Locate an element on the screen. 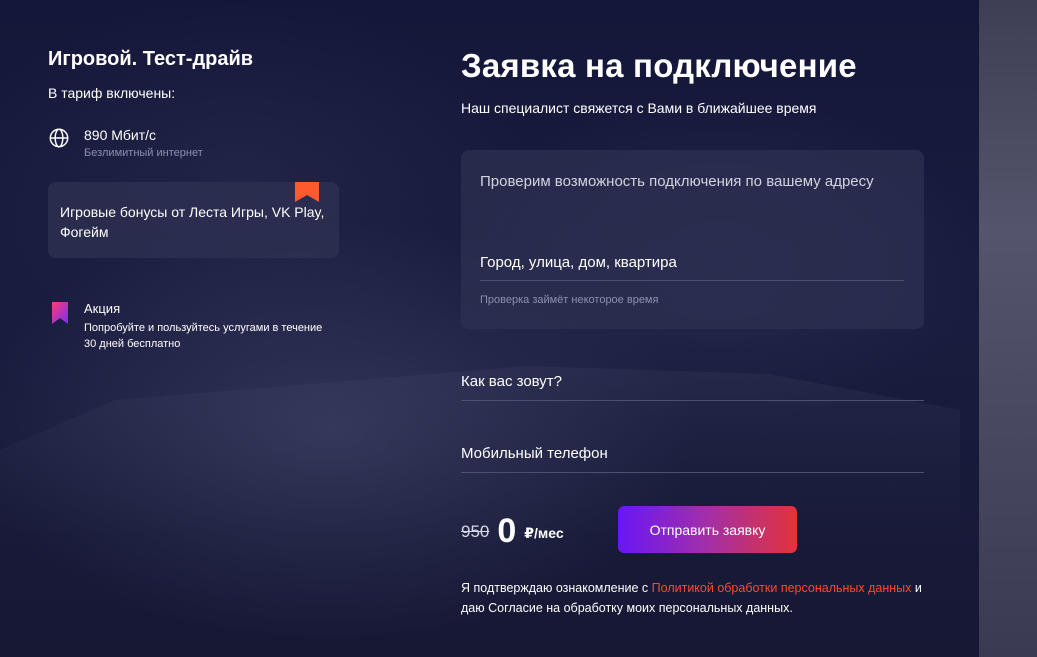  phone-input is located at coordinates (692, 454).